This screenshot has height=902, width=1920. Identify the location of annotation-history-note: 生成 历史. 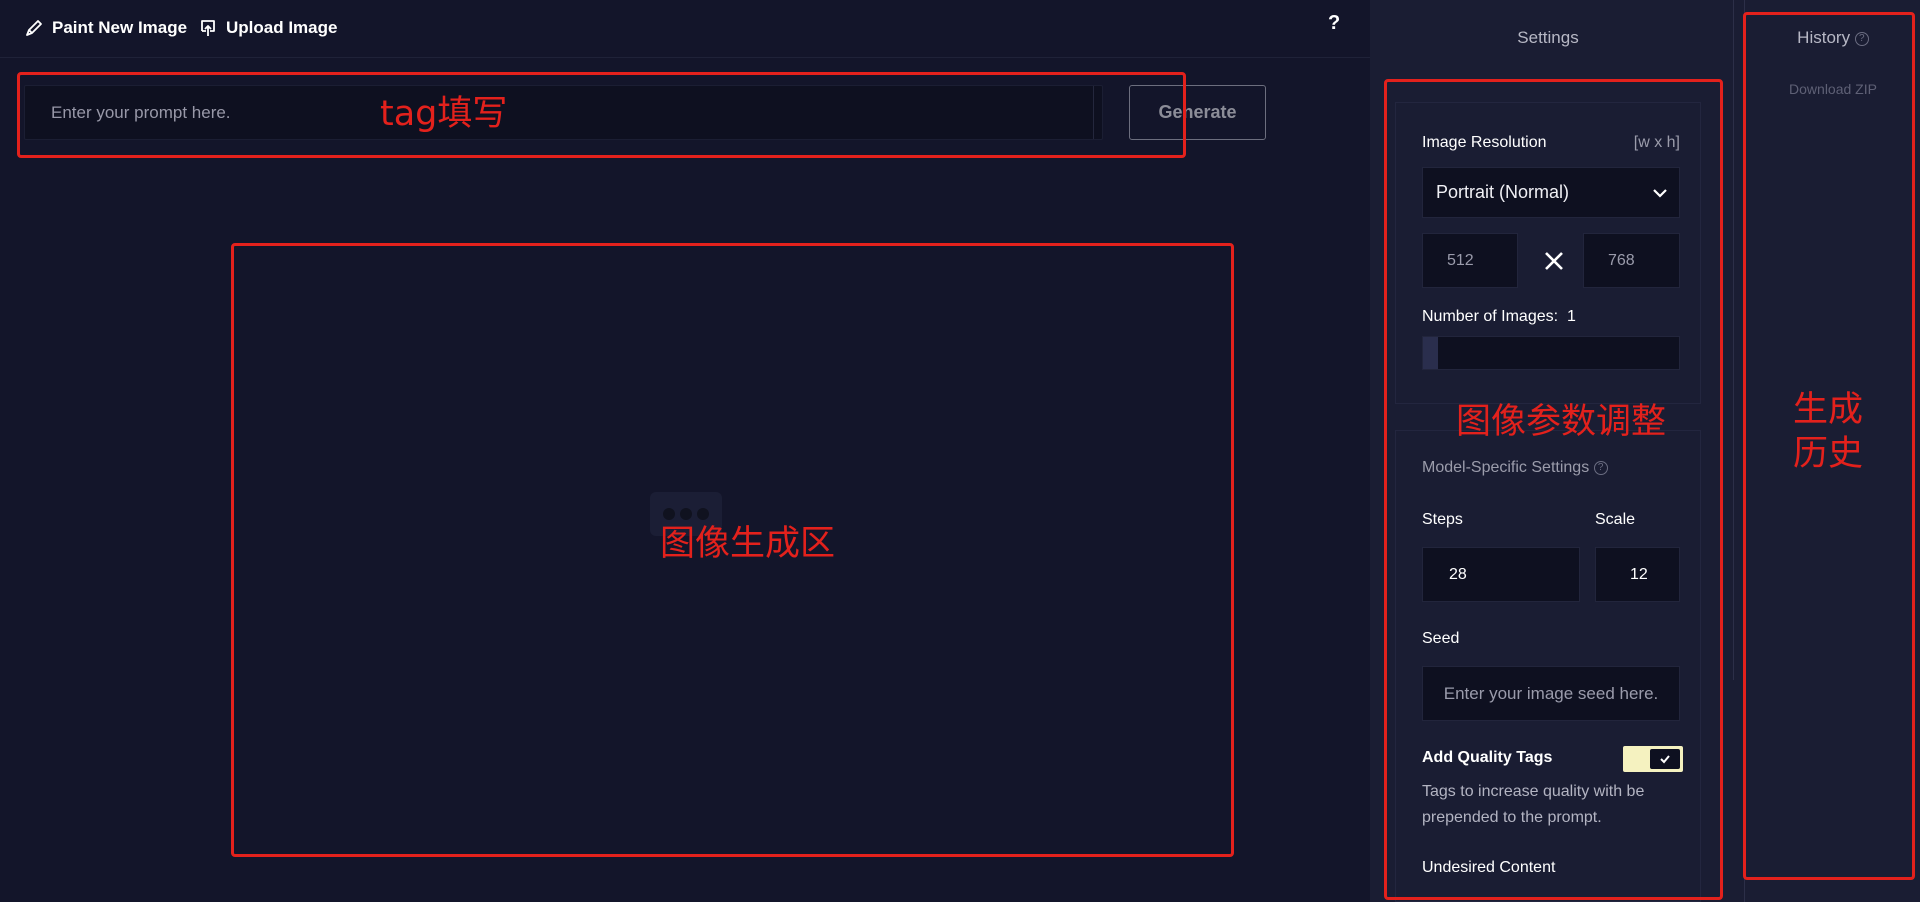
(1828, 432).